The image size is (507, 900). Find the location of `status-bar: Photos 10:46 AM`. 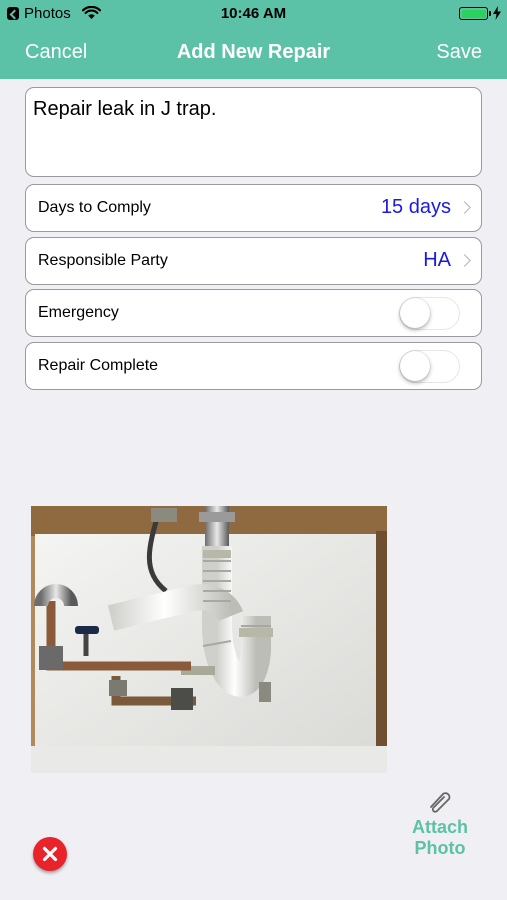

status-bar: Photos 10:46 AM is located at coordinates (253, 14).